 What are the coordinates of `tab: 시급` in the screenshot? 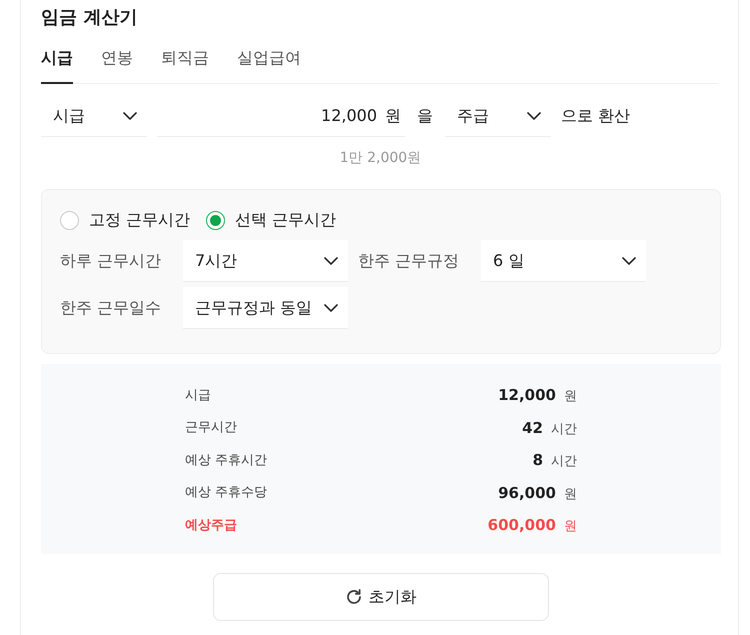 It's located at (57, 62).